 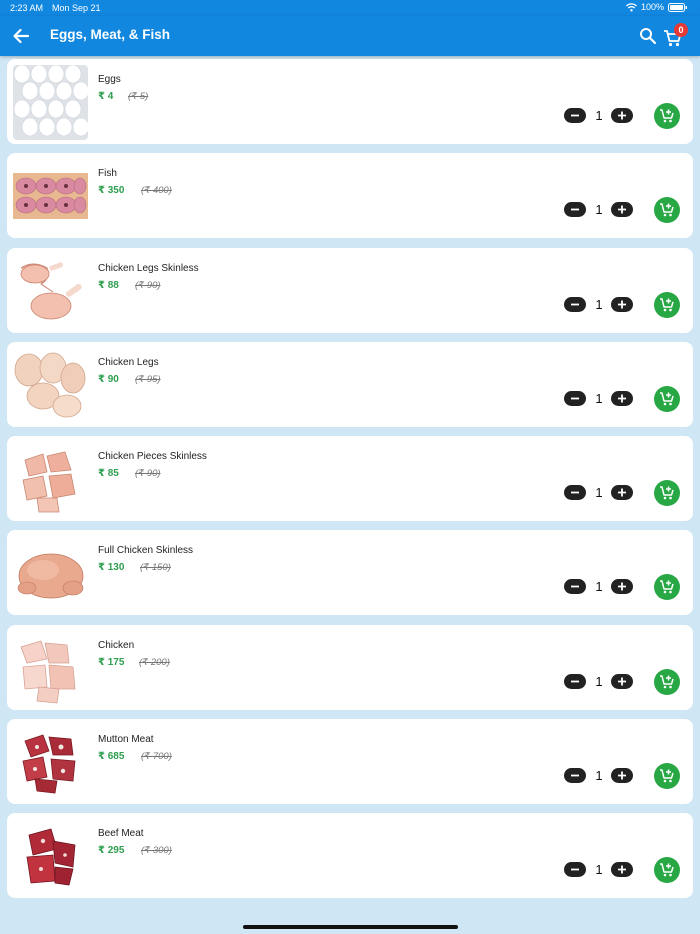 What do you see at coordinates (350, 384) in the screenshot?
I see `product-card-chicken-legs: Chicken Legs ₹ 90 (₹ 95) 1` at bounding box center [350, 384].